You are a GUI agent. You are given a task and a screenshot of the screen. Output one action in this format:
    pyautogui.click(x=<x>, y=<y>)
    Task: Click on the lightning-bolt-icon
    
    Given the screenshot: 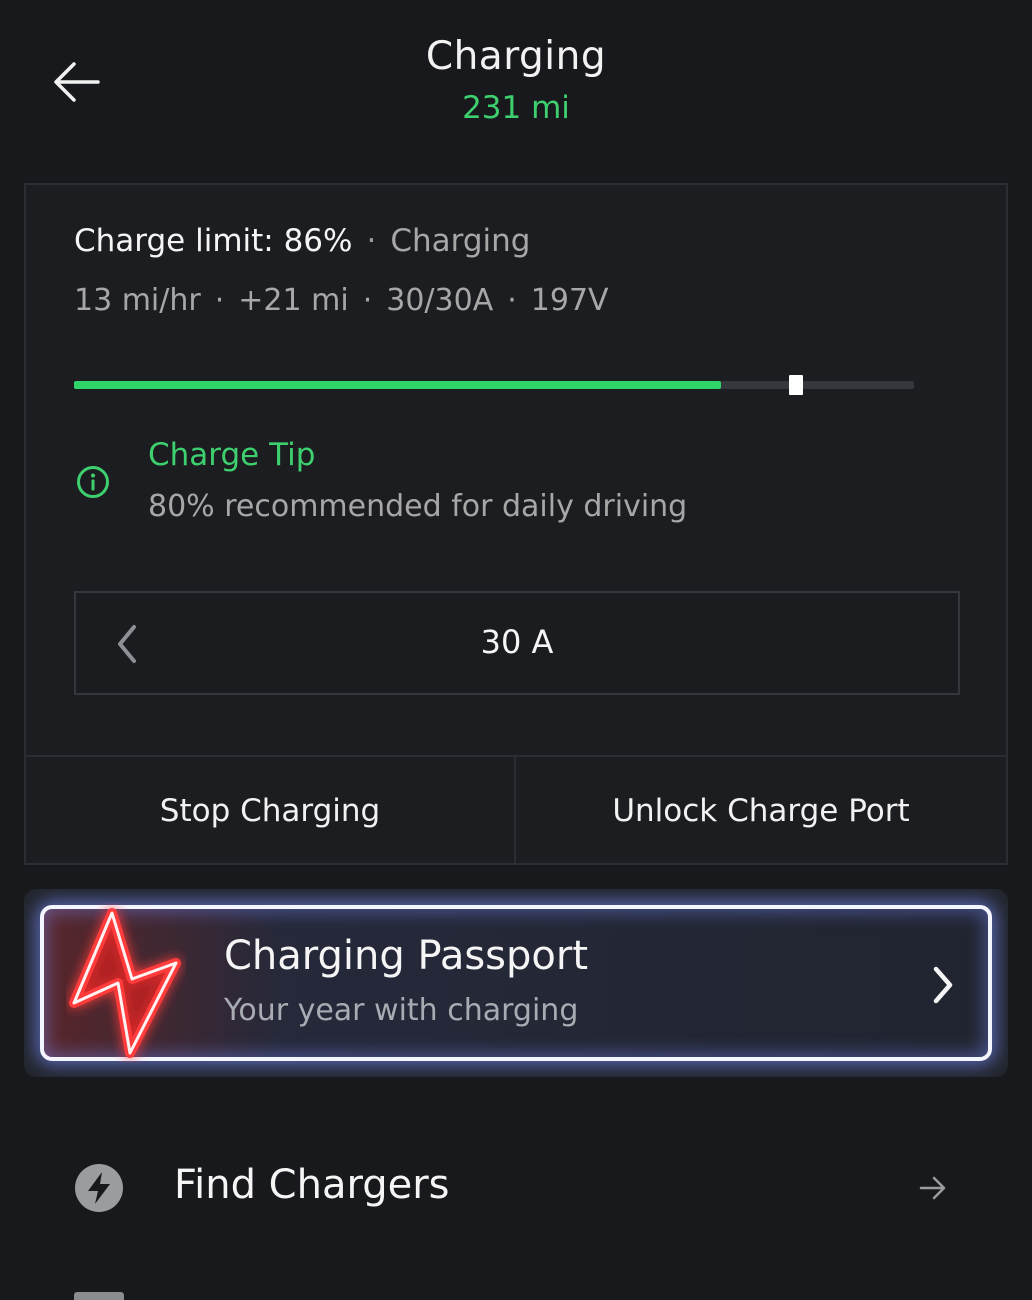 What is the action you would take?
    pyautogui.click(x=125, y=983)
    